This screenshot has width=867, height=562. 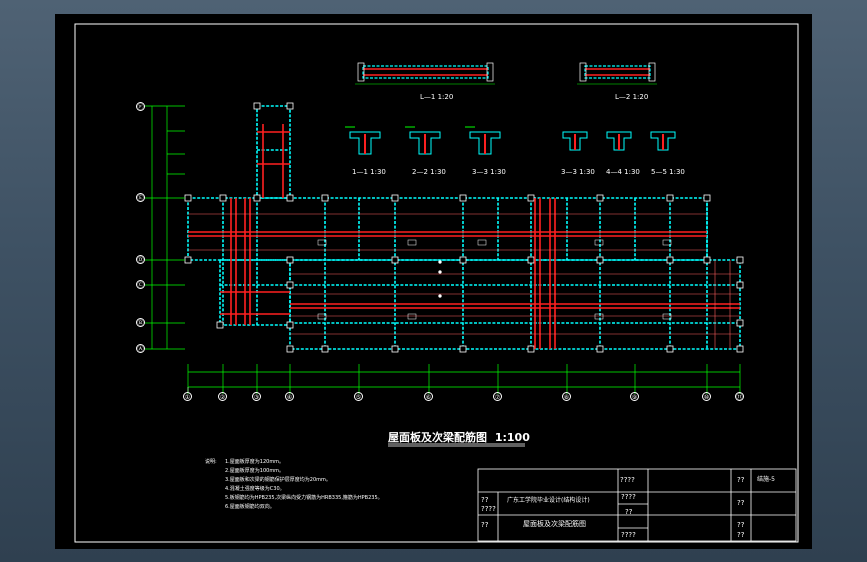 I want to click on drawing-title-text: 屋面板及次梁配筋图, so click(x=437, y=437).